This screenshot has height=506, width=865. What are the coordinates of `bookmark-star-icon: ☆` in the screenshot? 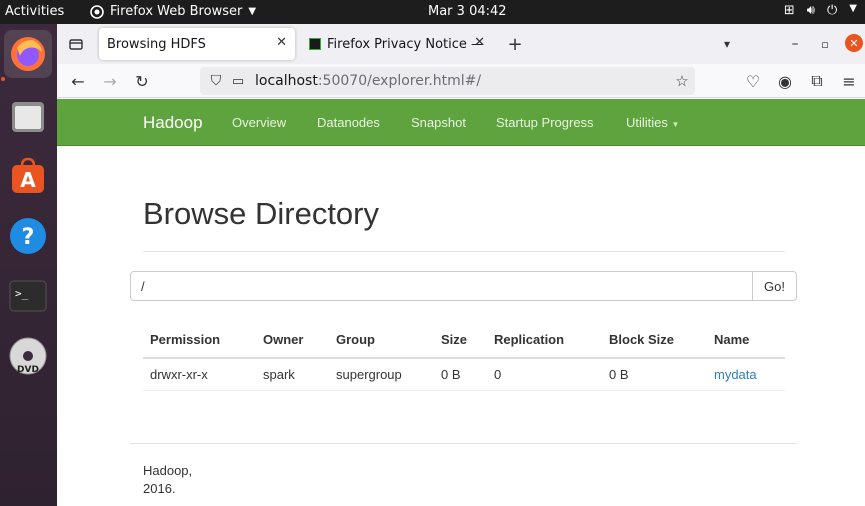 It's located at (682, 81).